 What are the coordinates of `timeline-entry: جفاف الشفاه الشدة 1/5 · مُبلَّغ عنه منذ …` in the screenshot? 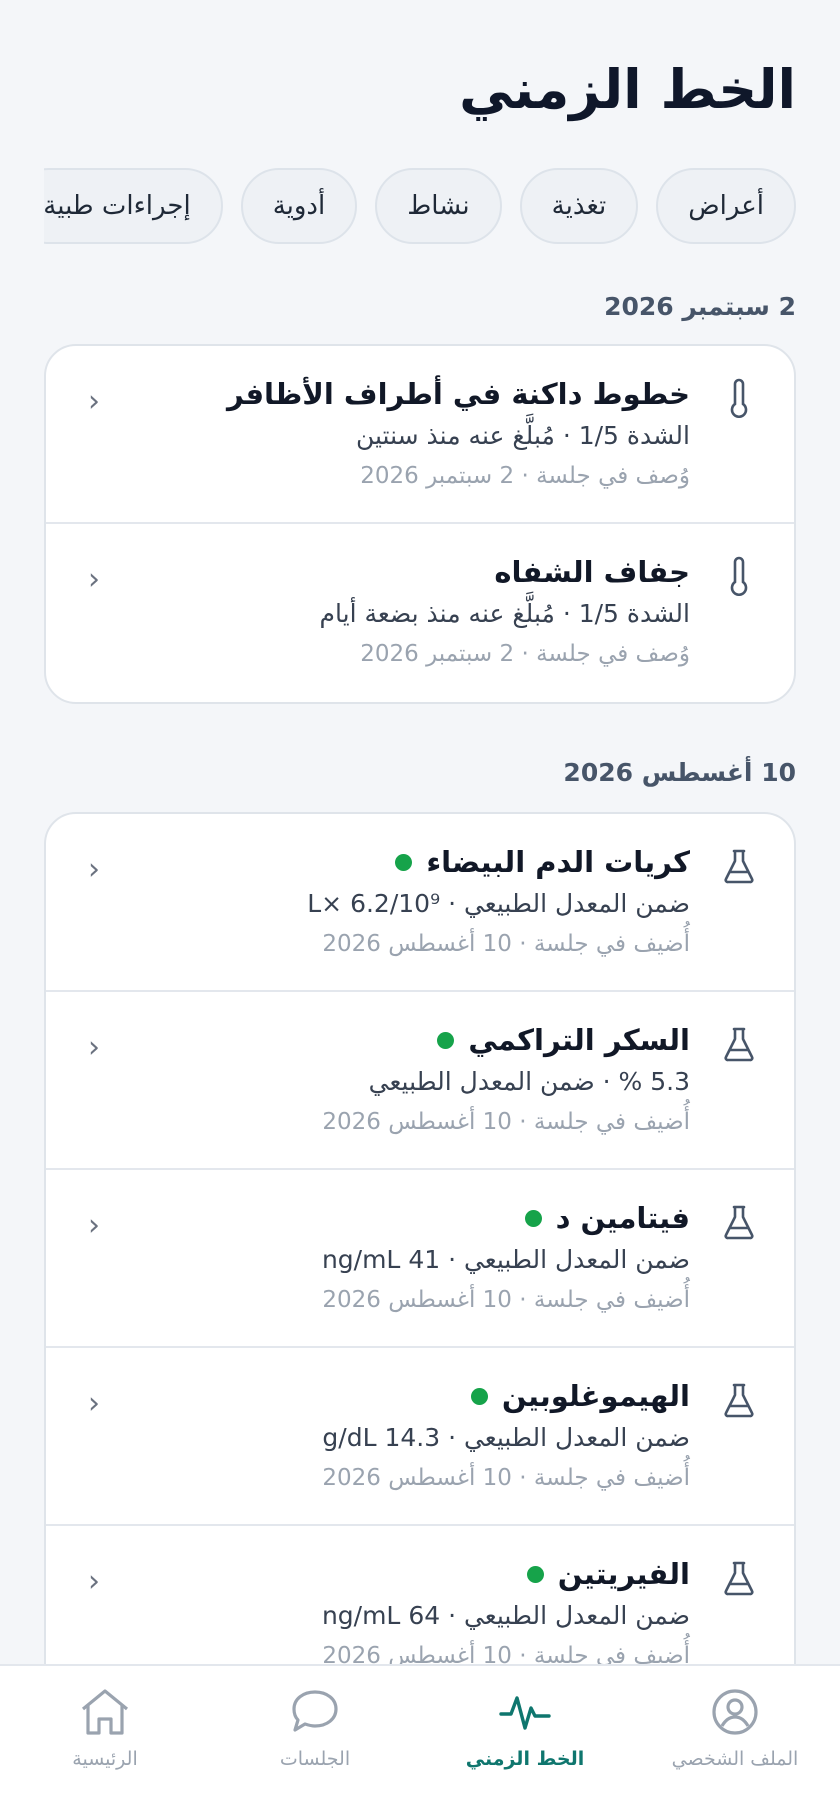 It's located at (420, 613).